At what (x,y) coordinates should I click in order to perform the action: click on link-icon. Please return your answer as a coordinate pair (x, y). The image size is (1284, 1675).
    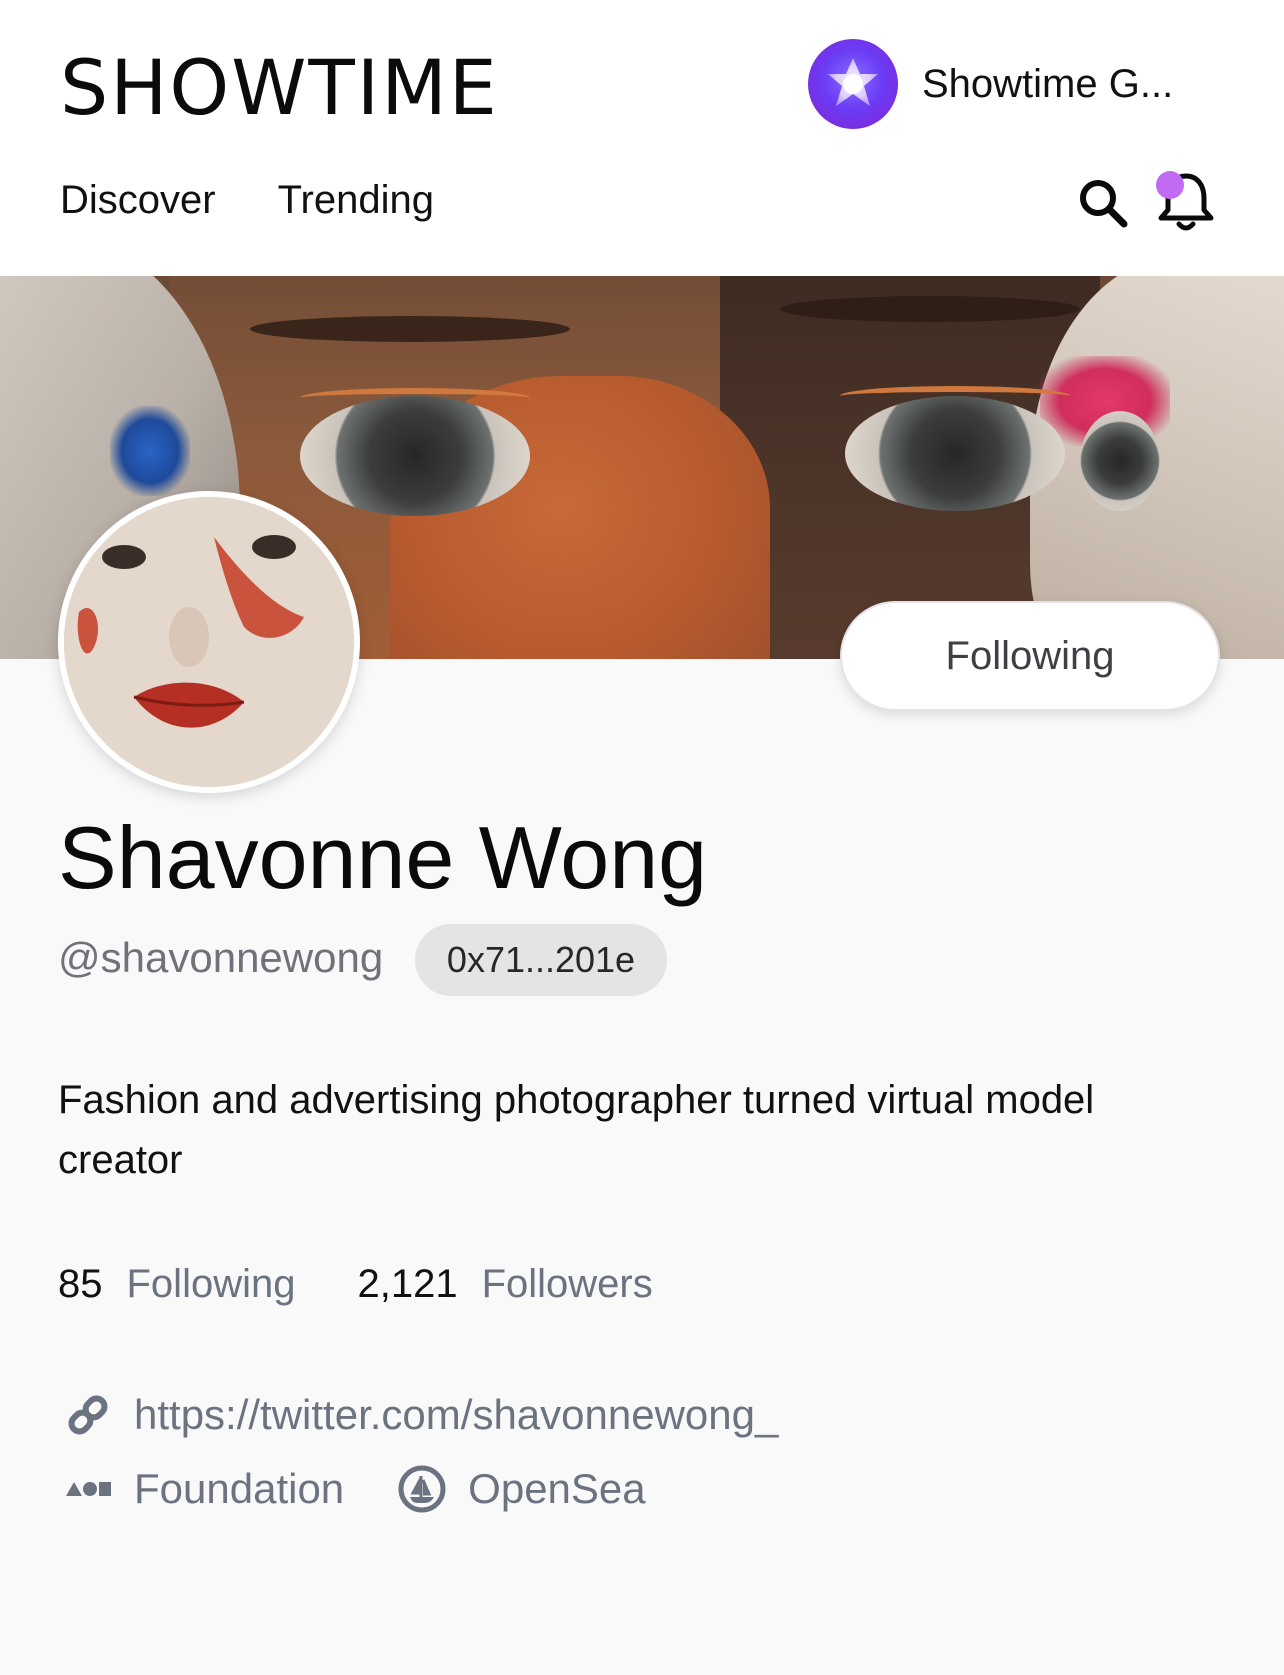
    Looking at the image, I should click on (88, 1415).